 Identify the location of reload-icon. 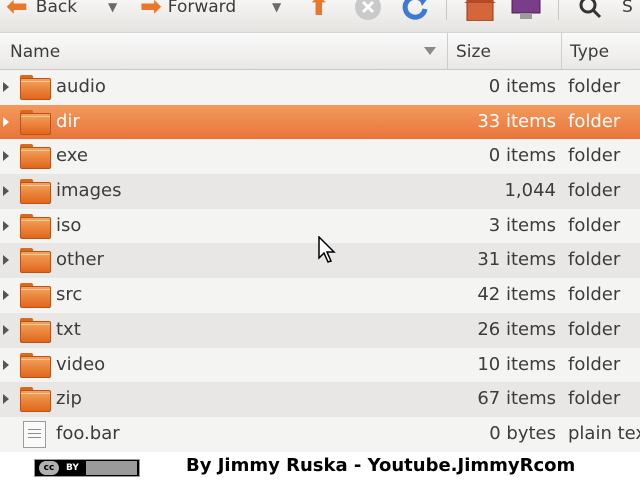
(415, 10).